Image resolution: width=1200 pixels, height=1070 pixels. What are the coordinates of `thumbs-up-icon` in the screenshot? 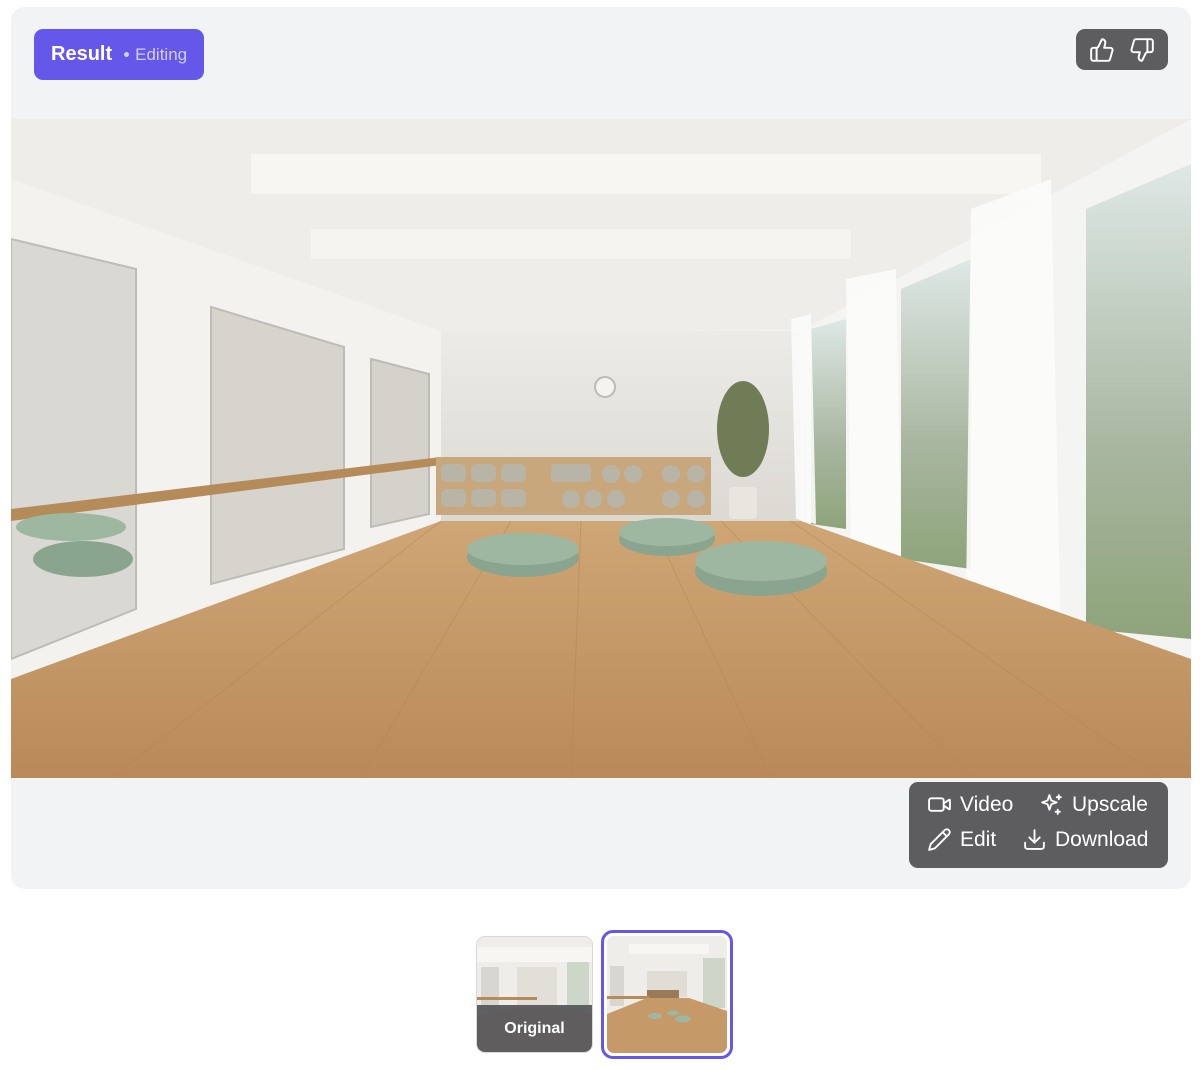 It's located at (1102, 50).